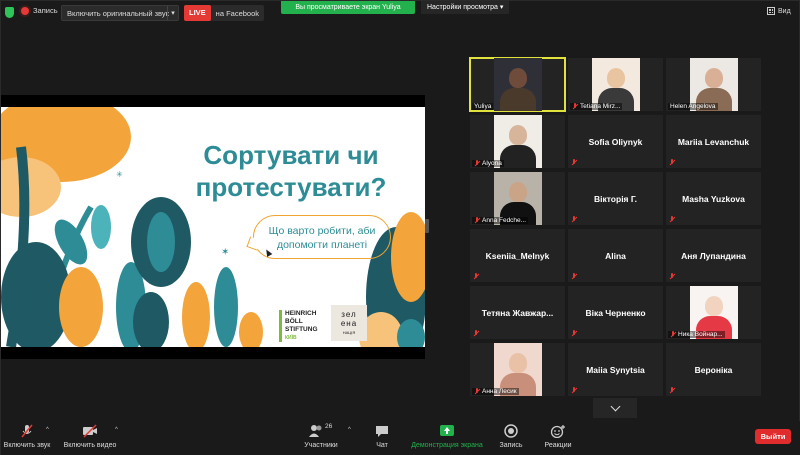  I want to click on bubble-line-1: Що варто робити, аби, so click(322, 231).